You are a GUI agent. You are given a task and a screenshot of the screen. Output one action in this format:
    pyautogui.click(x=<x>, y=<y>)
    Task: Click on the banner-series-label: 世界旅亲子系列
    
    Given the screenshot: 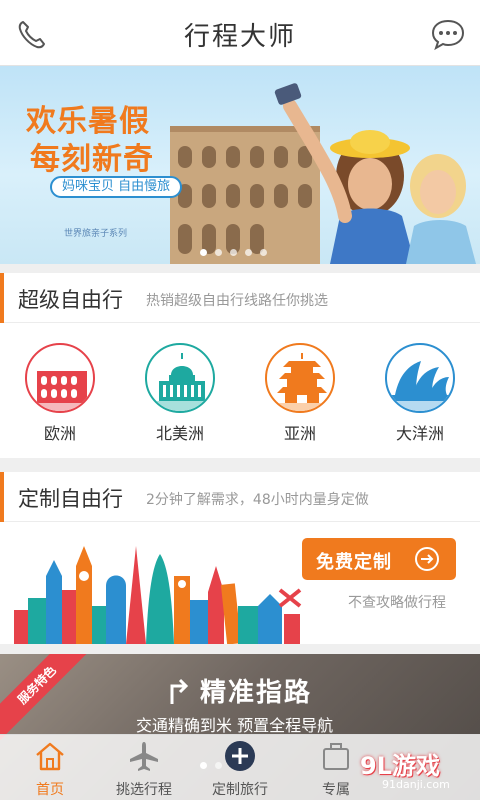 What is the action you would take?
    pyautogui.click(x=96, y=234)
    